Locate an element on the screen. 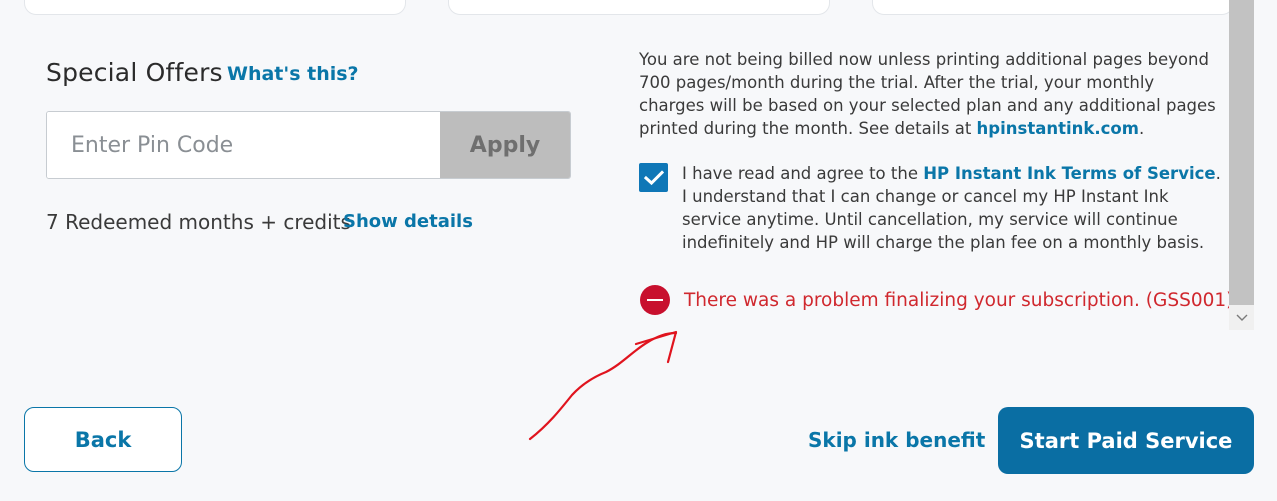 The height and width of the screenshot is (501, 1277). scrollbar is located at coordinates (1241, 165).